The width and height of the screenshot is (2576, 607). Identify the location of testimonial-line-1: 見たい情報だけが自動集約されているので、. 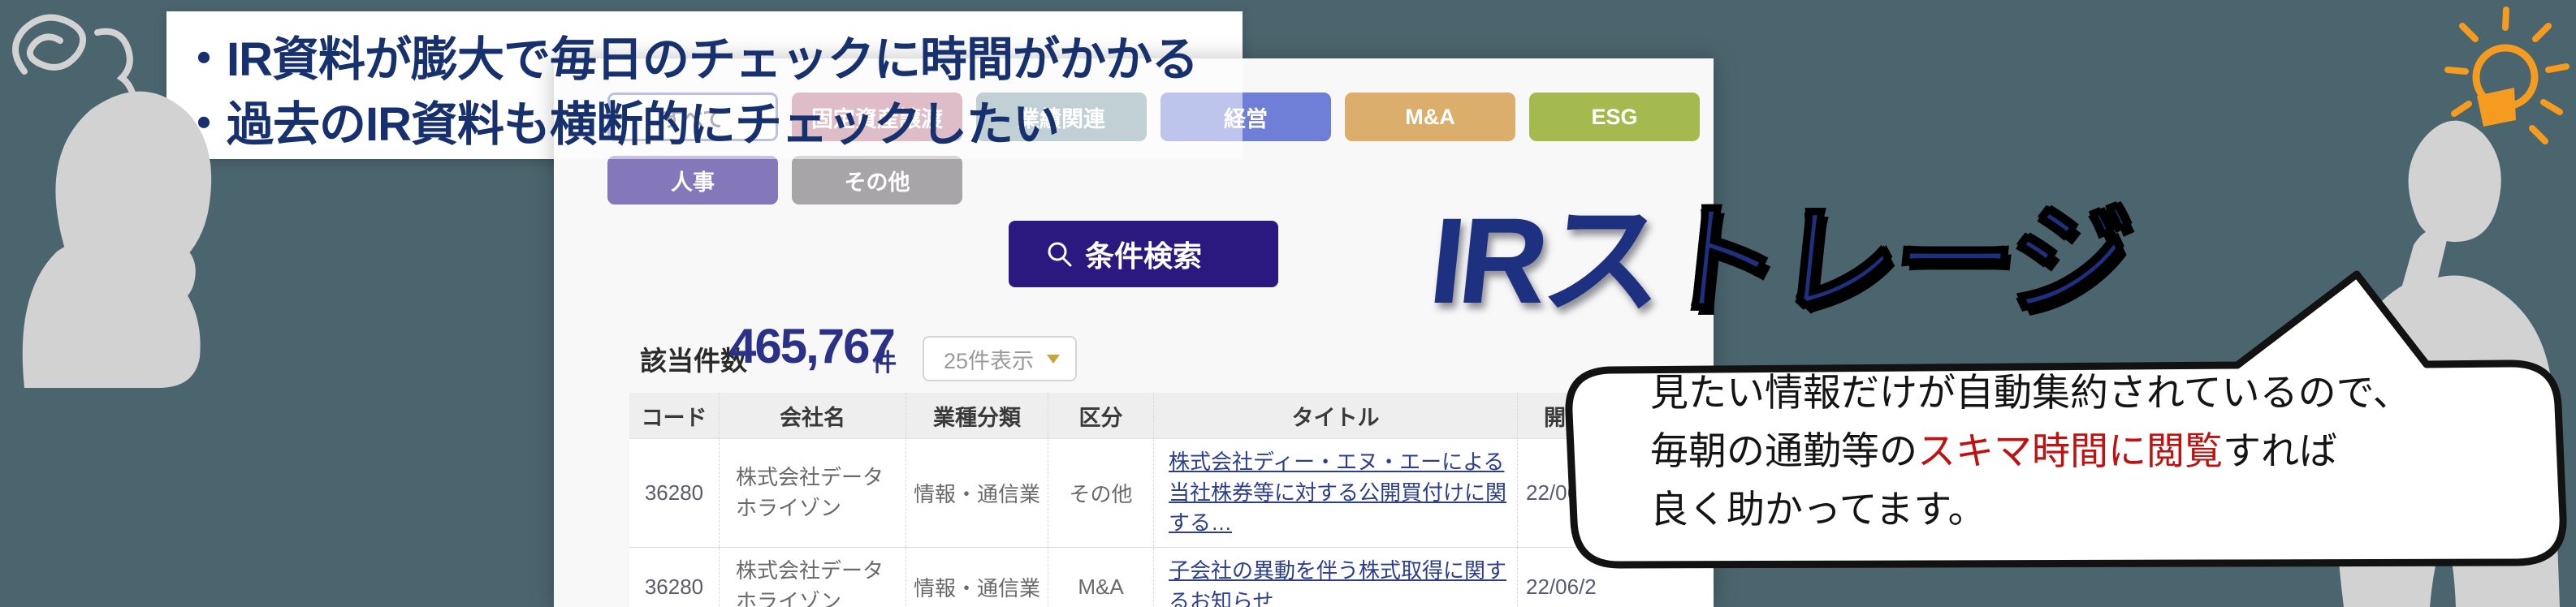
(2030, 392).